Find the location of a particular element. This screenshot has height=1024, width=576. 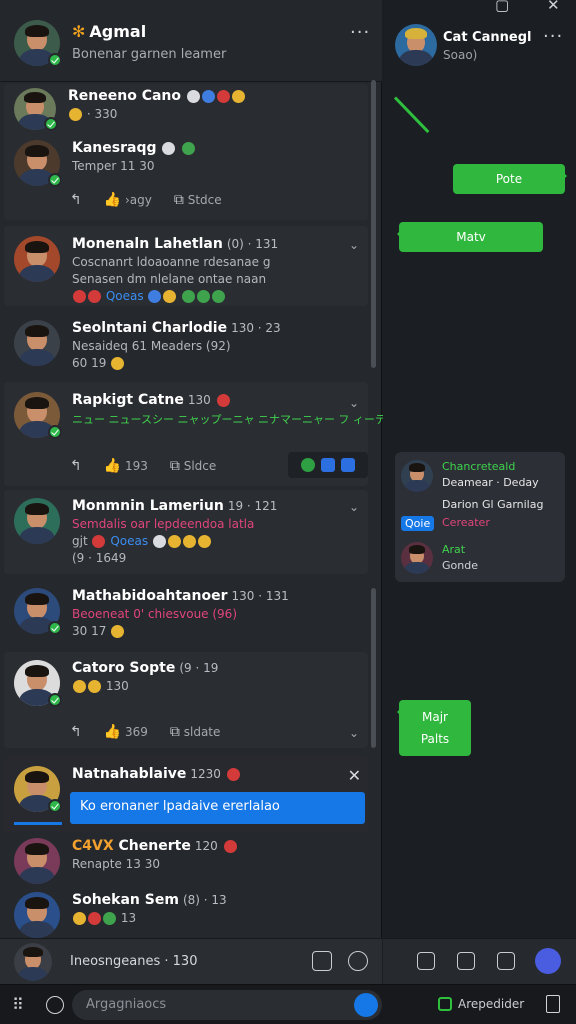

chip: Qoie is located at coordinates (418, 523).